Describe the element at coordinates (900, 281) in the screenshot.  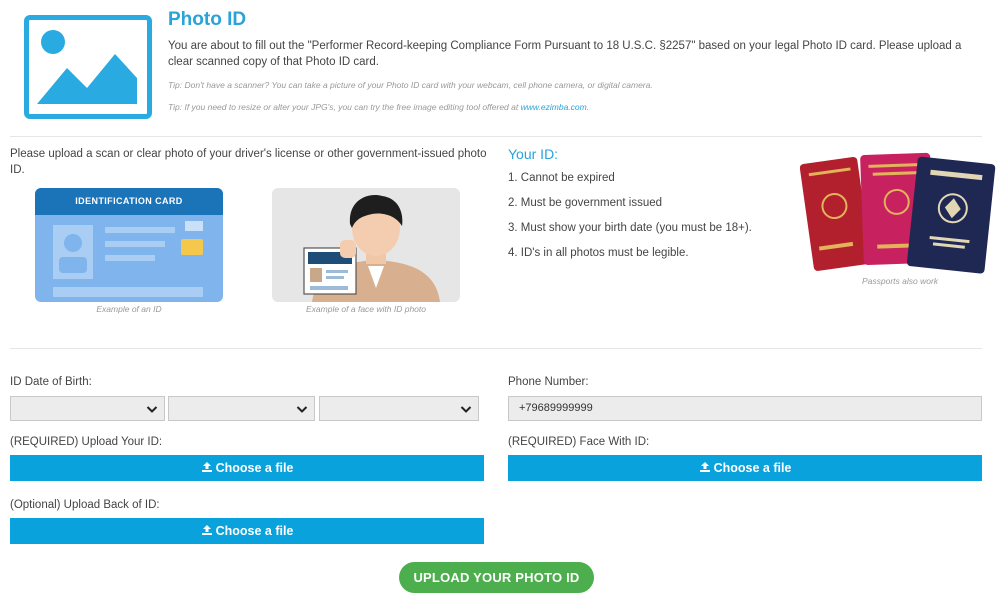
I see `passports-caption: Passports also work` at that location.